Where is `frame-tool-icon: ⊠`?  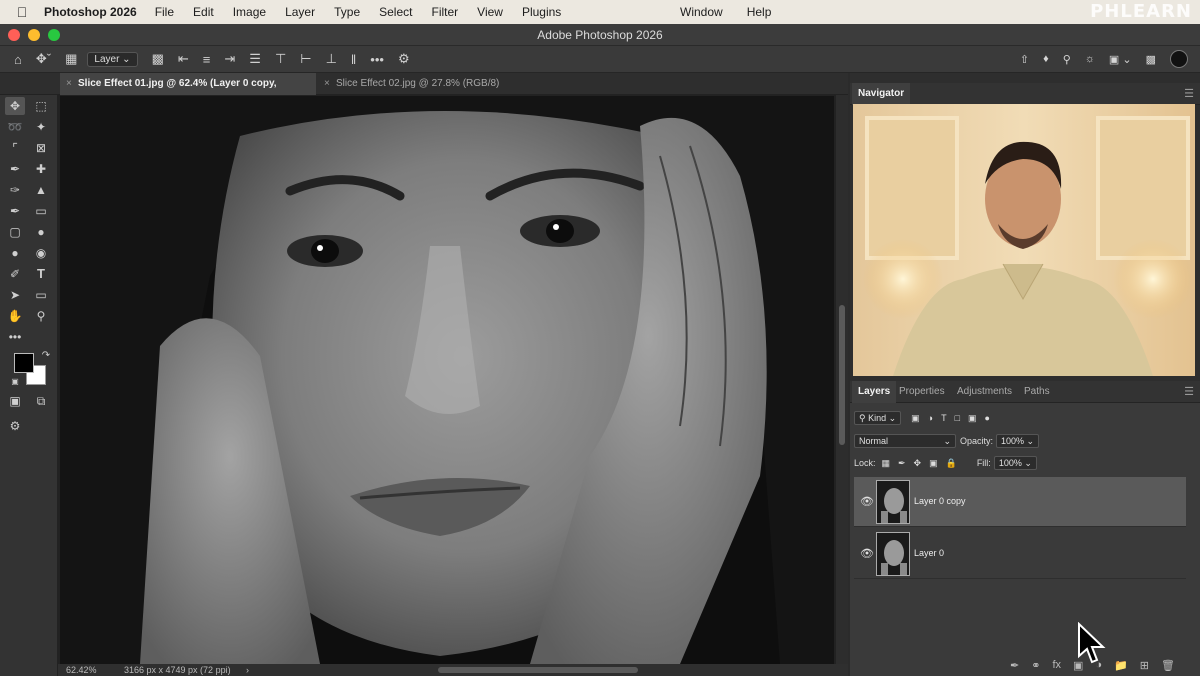
frame-tool-icon: ⊠ is located at coordinates (41, 148).